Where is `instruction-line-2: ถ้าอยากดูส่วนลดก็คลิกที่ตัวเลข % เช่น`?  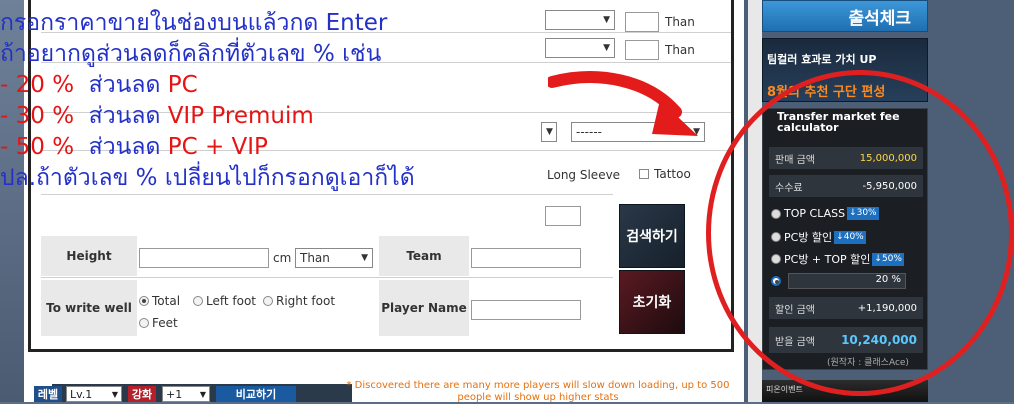 instruction-line-2: ถ้าอยากดูส่วนลดก็คลิกที่ตัวเลข % เช่น is located at coordinates (191, 54).